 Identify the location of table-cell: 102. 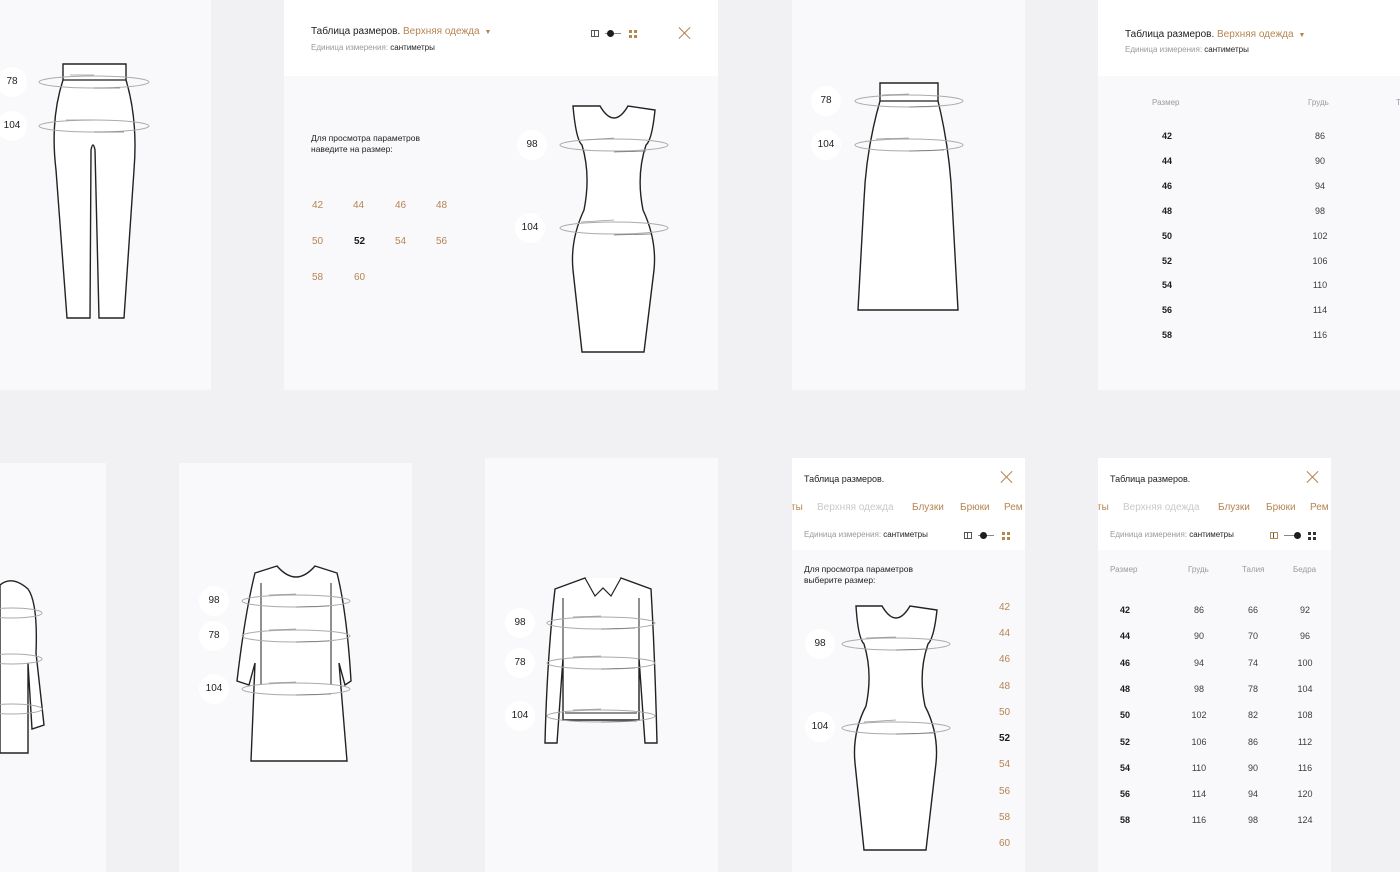
(1199, 715).